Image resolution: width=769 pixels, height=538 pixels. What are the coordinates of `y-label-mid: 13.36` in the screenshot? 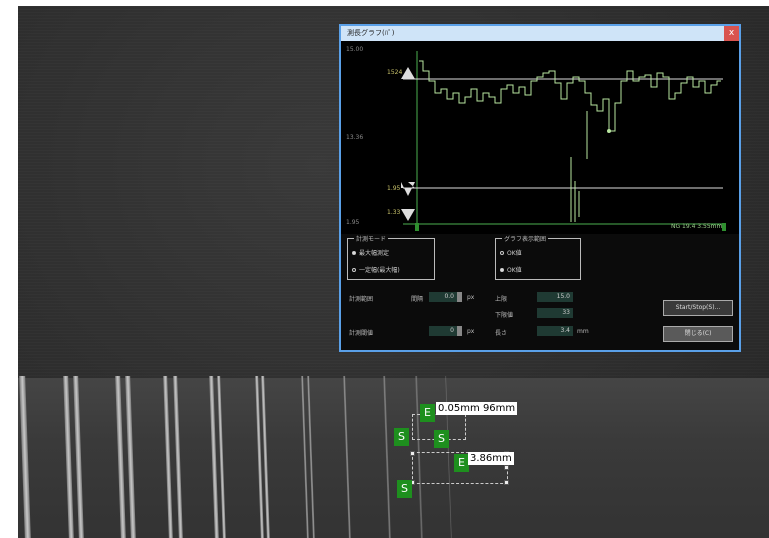 It's located at (355, 137).